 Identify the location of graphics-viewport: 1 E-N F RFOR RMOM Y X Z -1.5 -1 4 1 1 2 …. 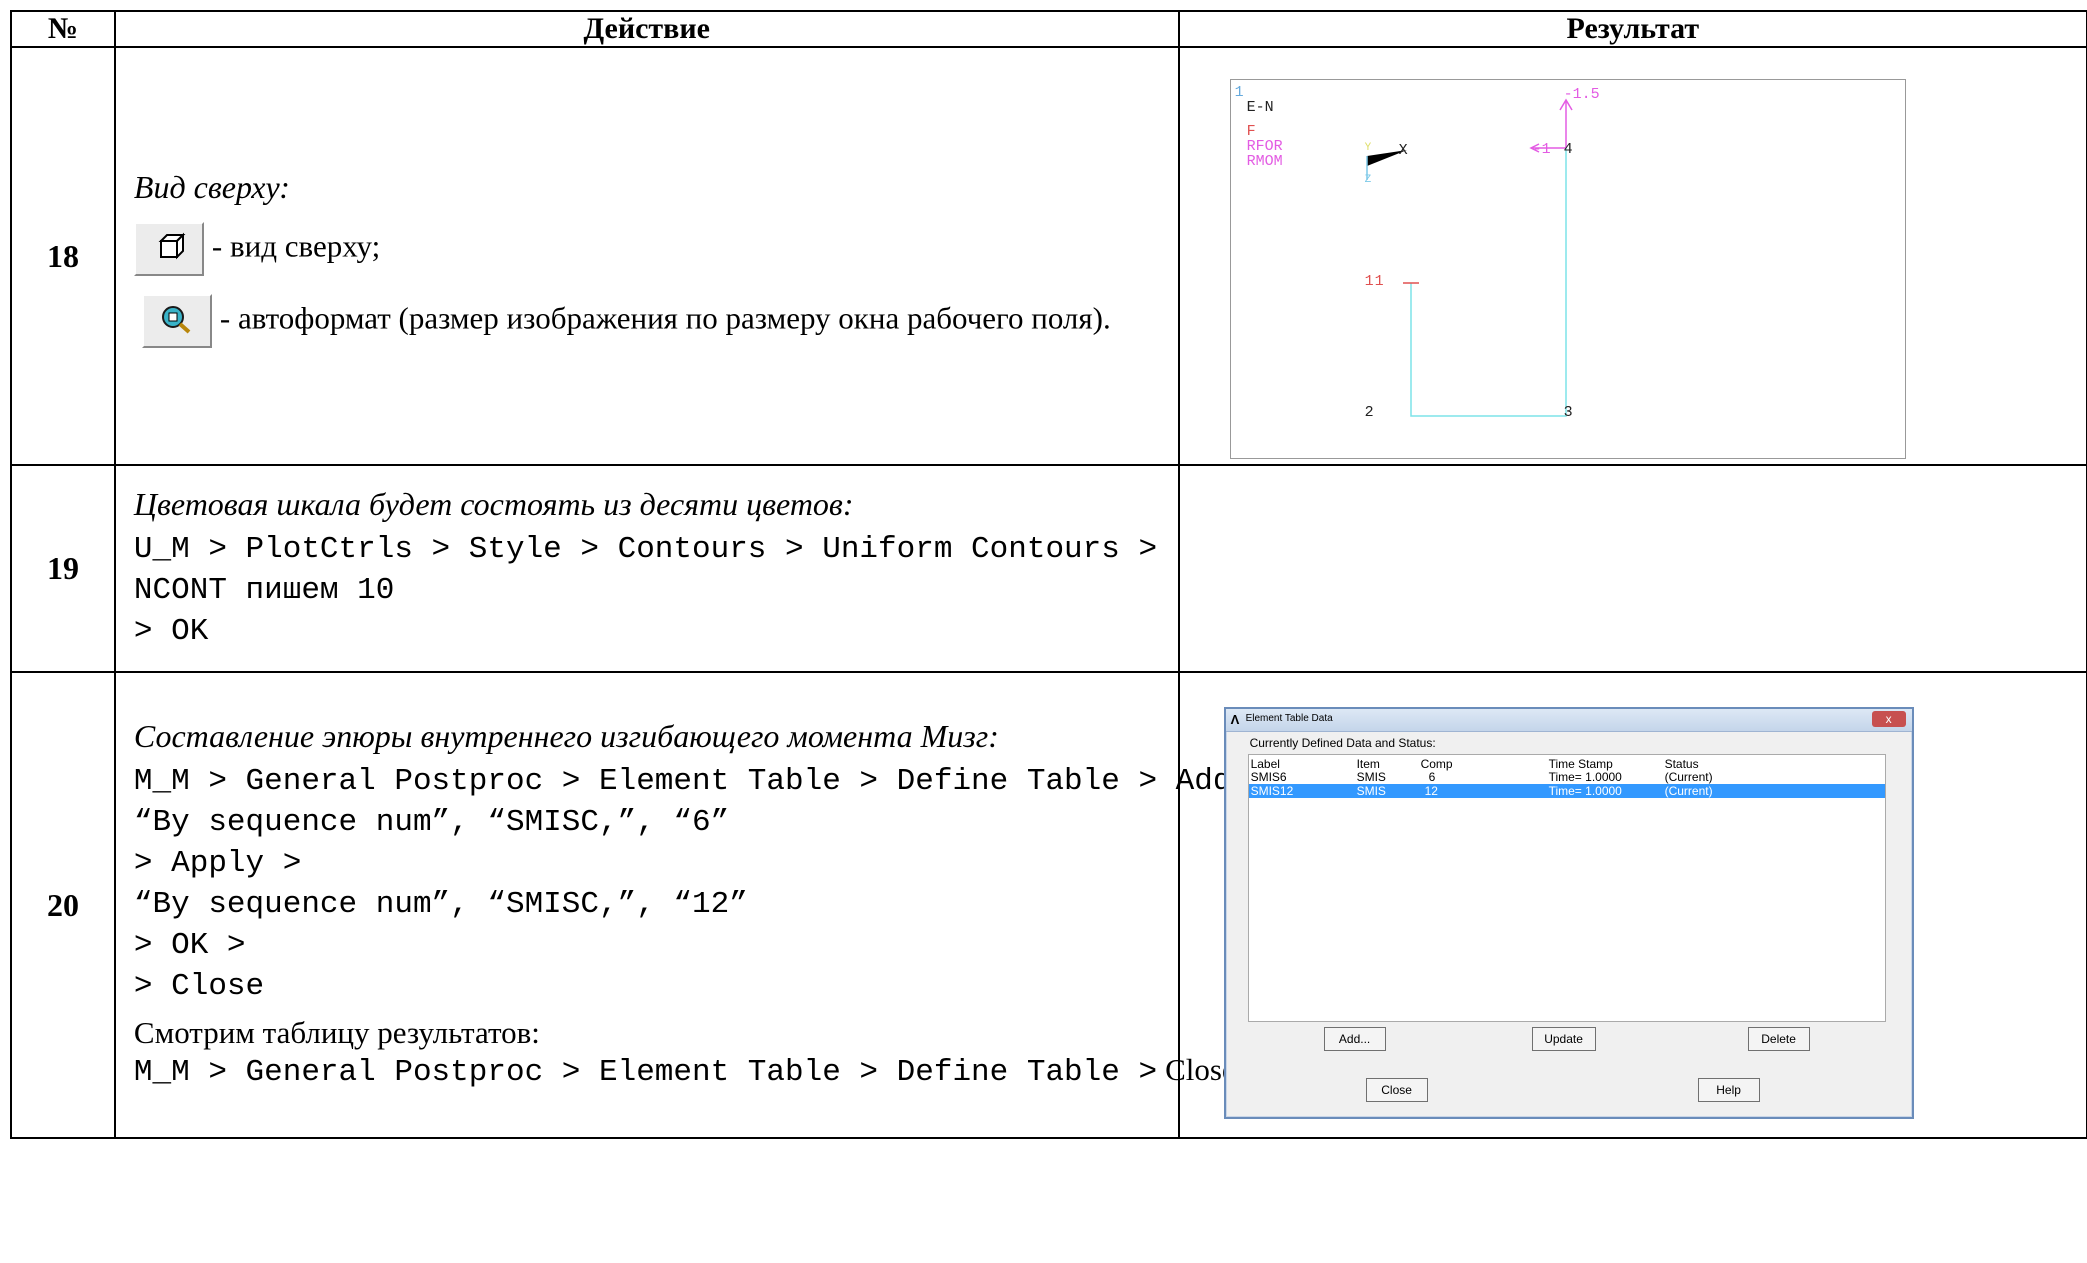
(1567, 269).